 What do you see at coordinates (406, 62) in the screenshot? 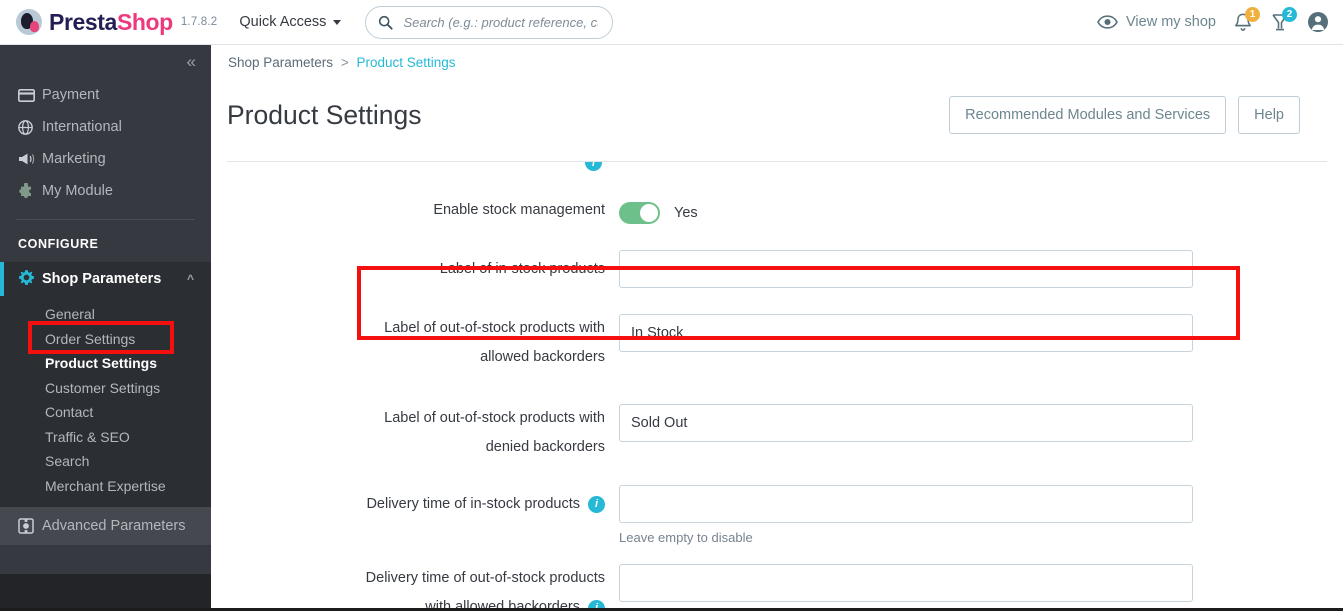
I see `breadcrumb-current: Product Settings` at bounding box center [406, 62].